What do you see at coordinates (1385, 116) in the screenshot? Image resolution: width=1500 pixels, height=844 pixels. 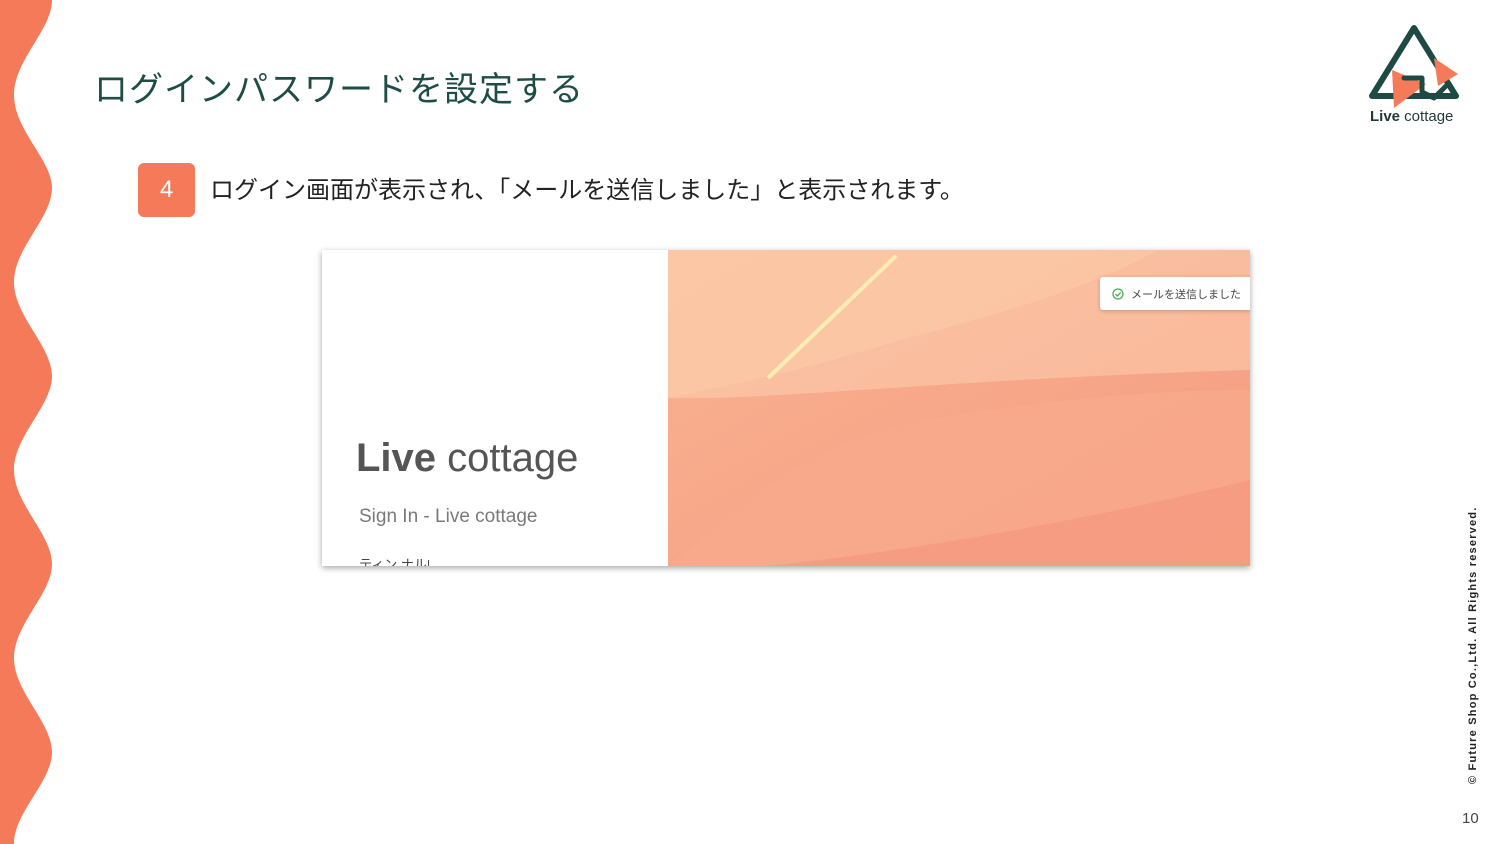 I see `logo-brand-bold: Live` at bounding box center [1385, 116].